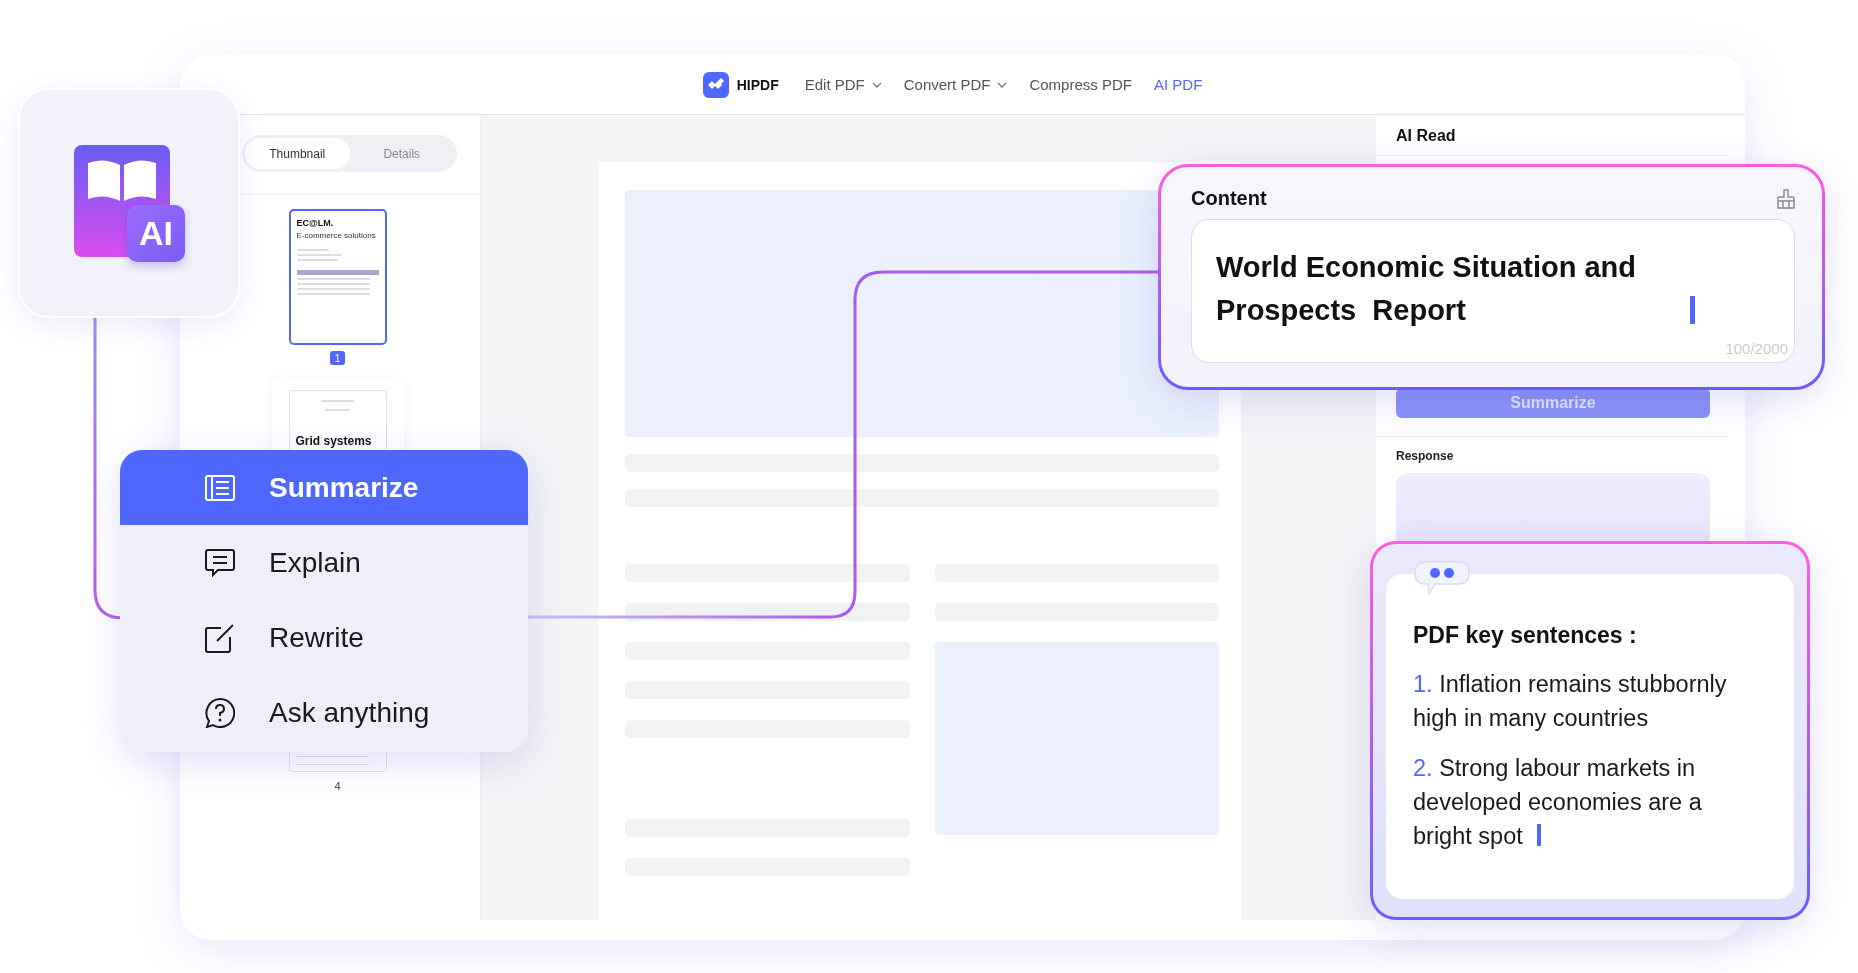 This screenshot has height=973, width=1858. I want to click on thumbnail-subtitle: E-commerce solutions, so click(336, 235).